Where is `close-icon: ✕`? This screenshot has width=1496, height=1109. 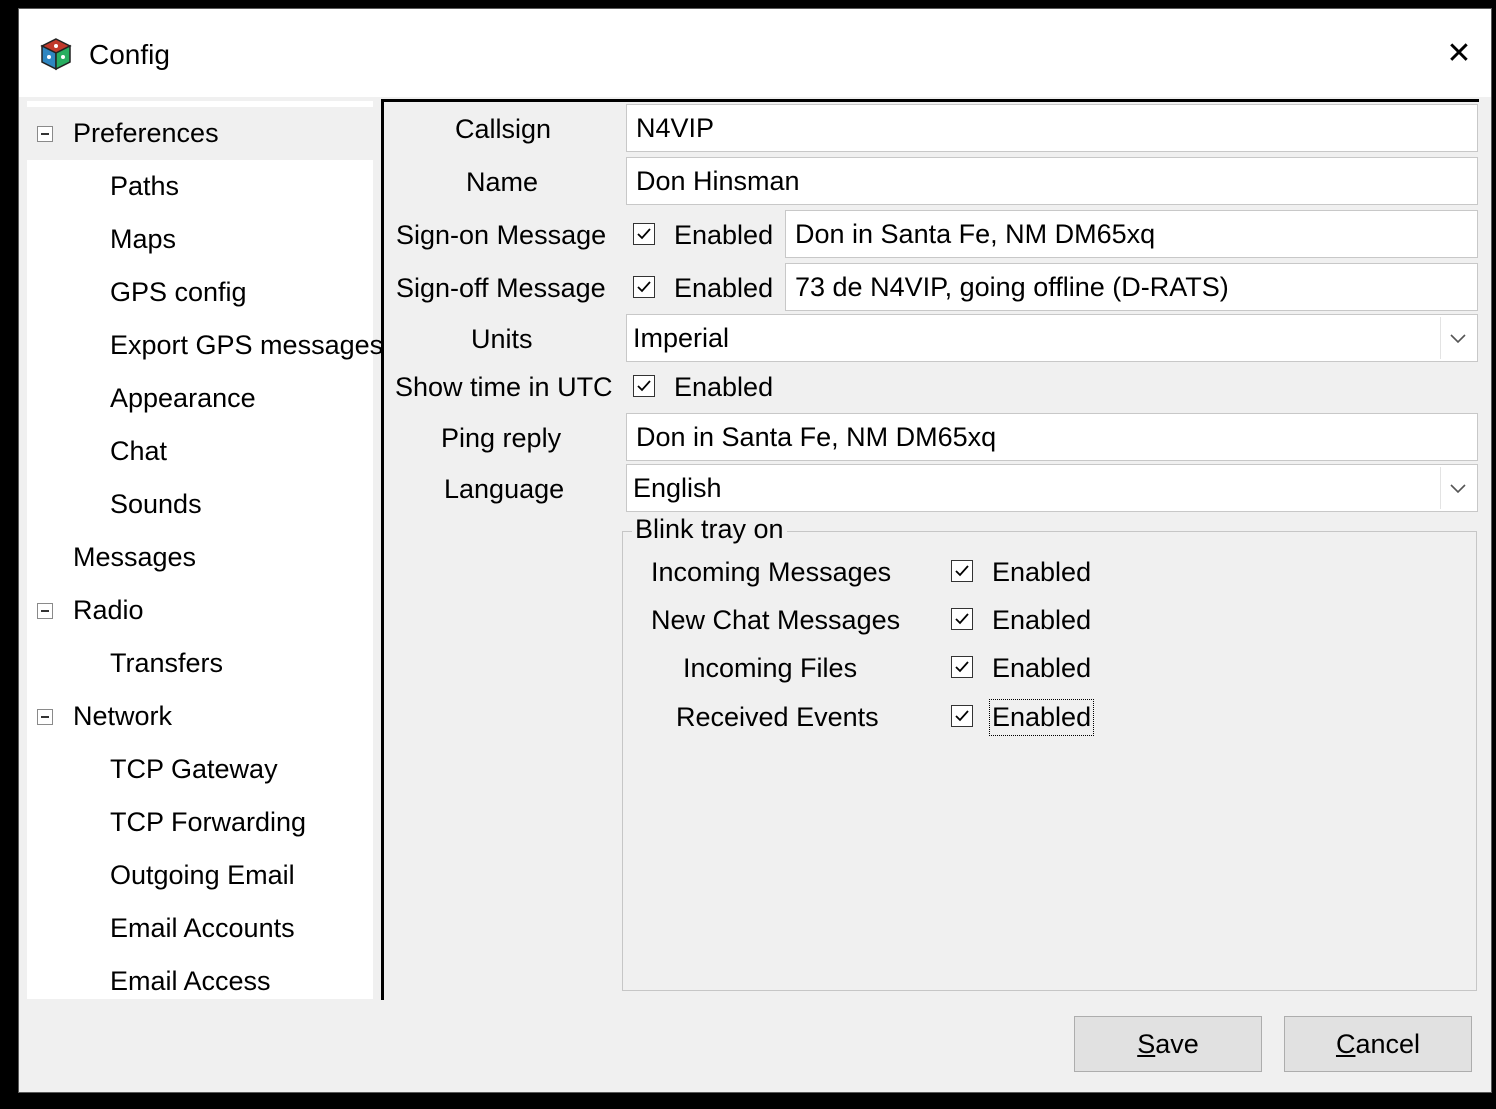 close-icon: ✕ is located at coordinates (1459, 53).